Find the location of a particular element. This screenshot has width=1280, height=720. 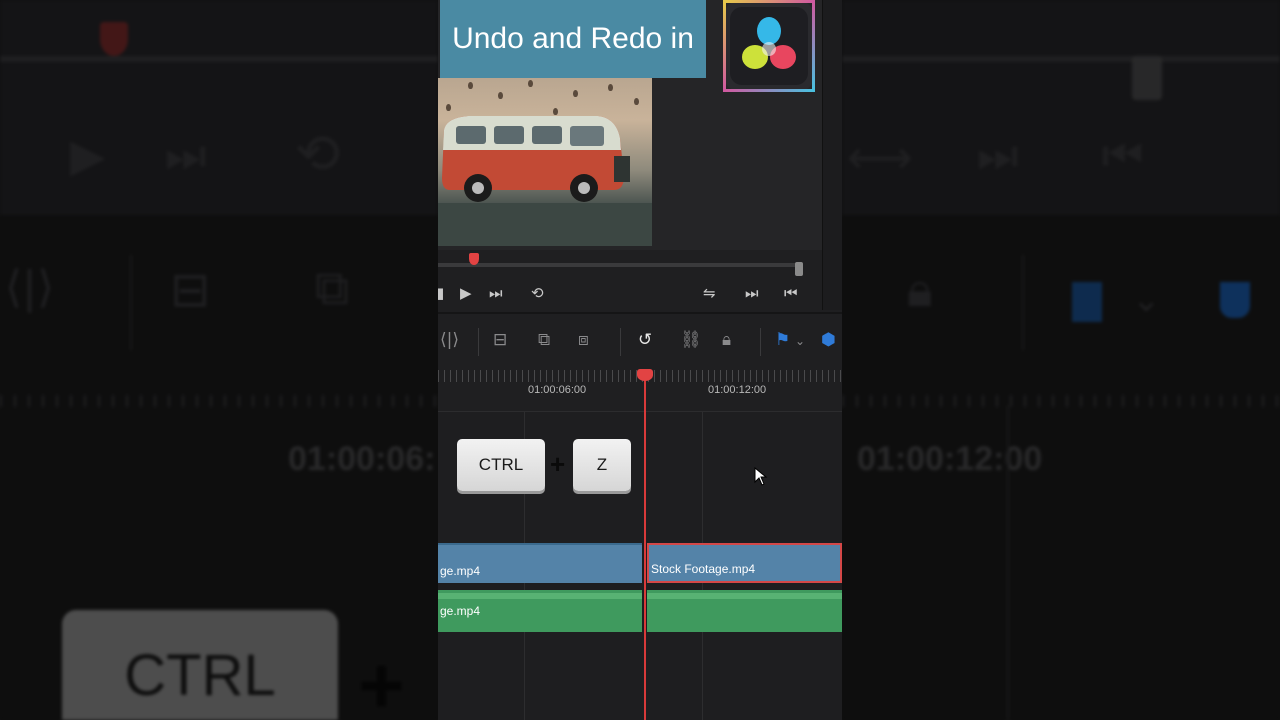

viewer-scrubber is located at coordinates (619, 265).